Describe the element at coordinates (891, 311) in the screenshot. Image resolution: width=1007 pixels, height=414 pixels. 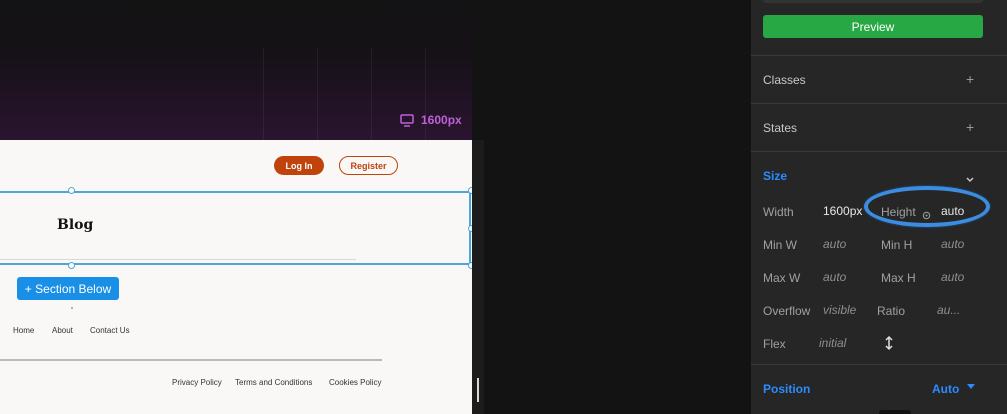
I see `ratio-label: Ratio` at that location.